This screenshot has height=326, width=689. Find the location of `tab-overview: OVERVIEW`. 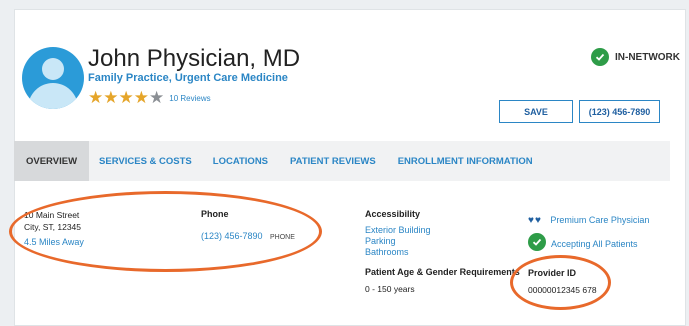

tab-overview: OVERVIEW is located at coordinates (52, 161).